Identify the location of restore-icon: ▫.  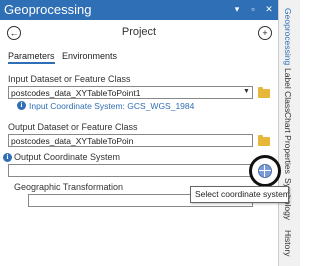
(253, 9).